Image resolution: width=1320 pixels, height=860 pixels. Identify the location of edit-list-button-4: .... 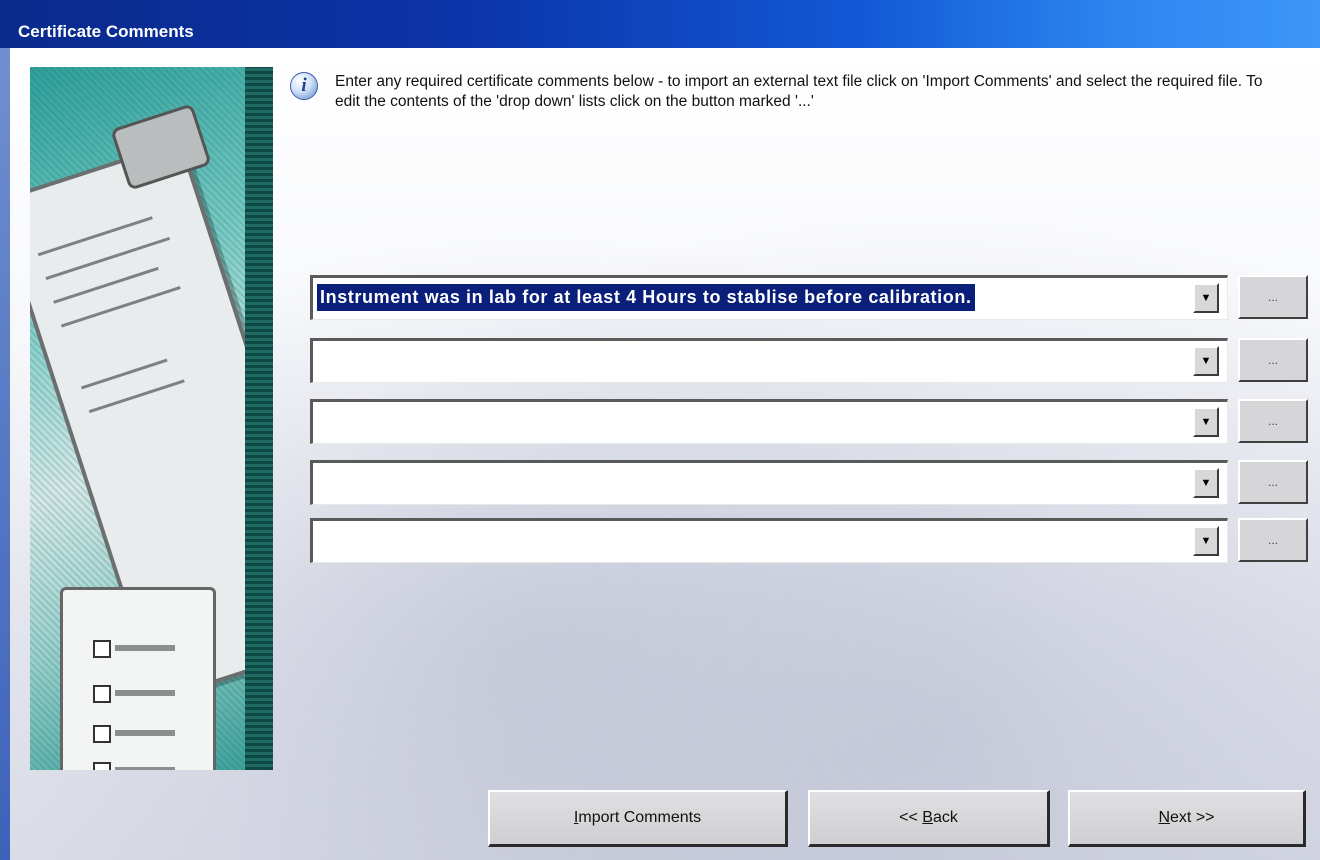
(1273, 482).